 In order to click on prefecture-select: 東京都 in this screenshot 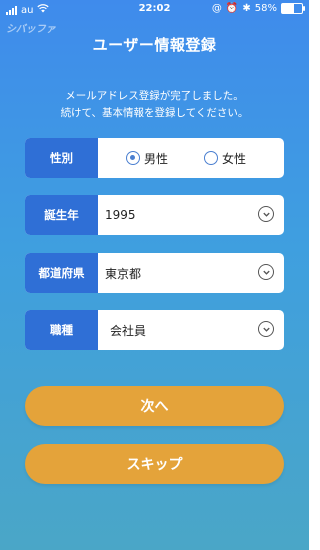, I will do `click(191, 273)`.